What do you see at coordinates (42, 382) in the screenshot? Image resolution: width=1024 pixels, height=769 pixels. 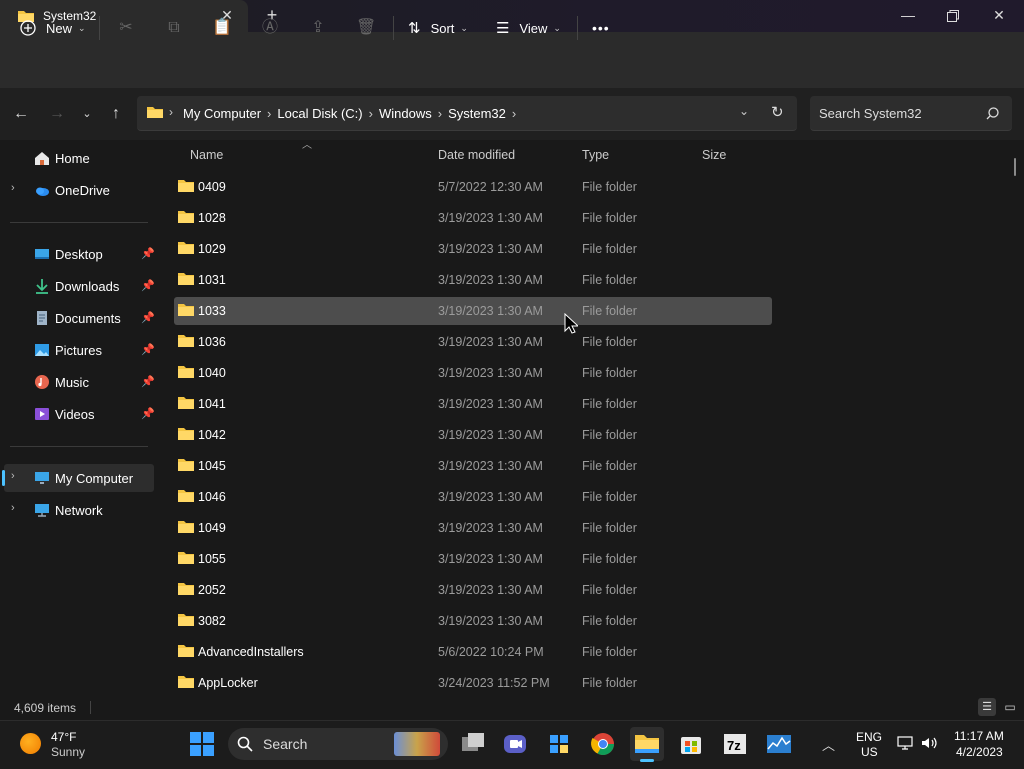 I see `music-icon` at bounding box center [42, 382].